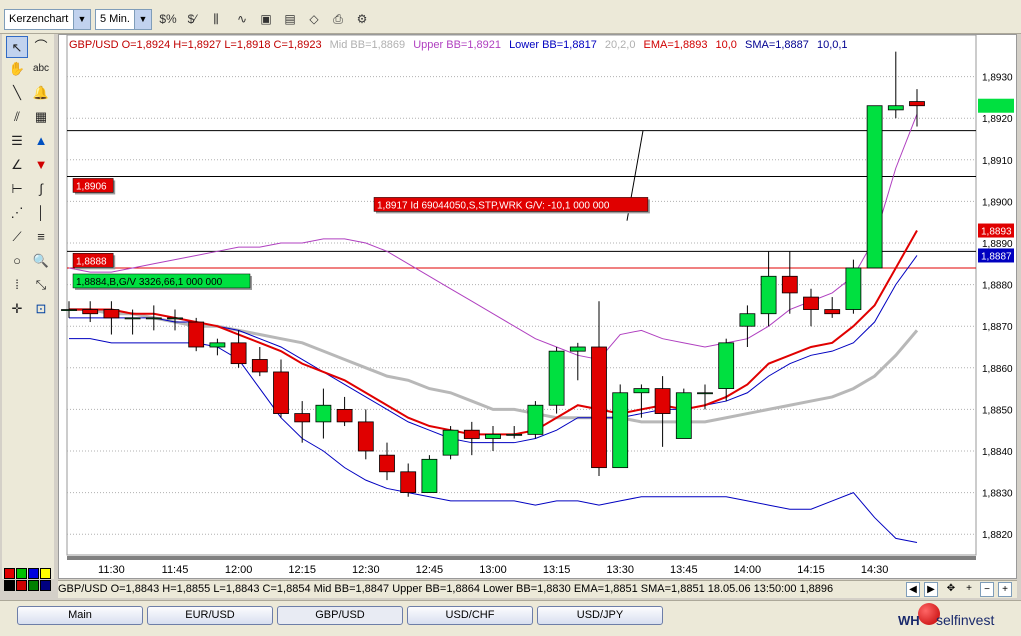 This screenshot has height=636, width=1021. I want to click on x-tick-label: 14:15, so click(811, 570).